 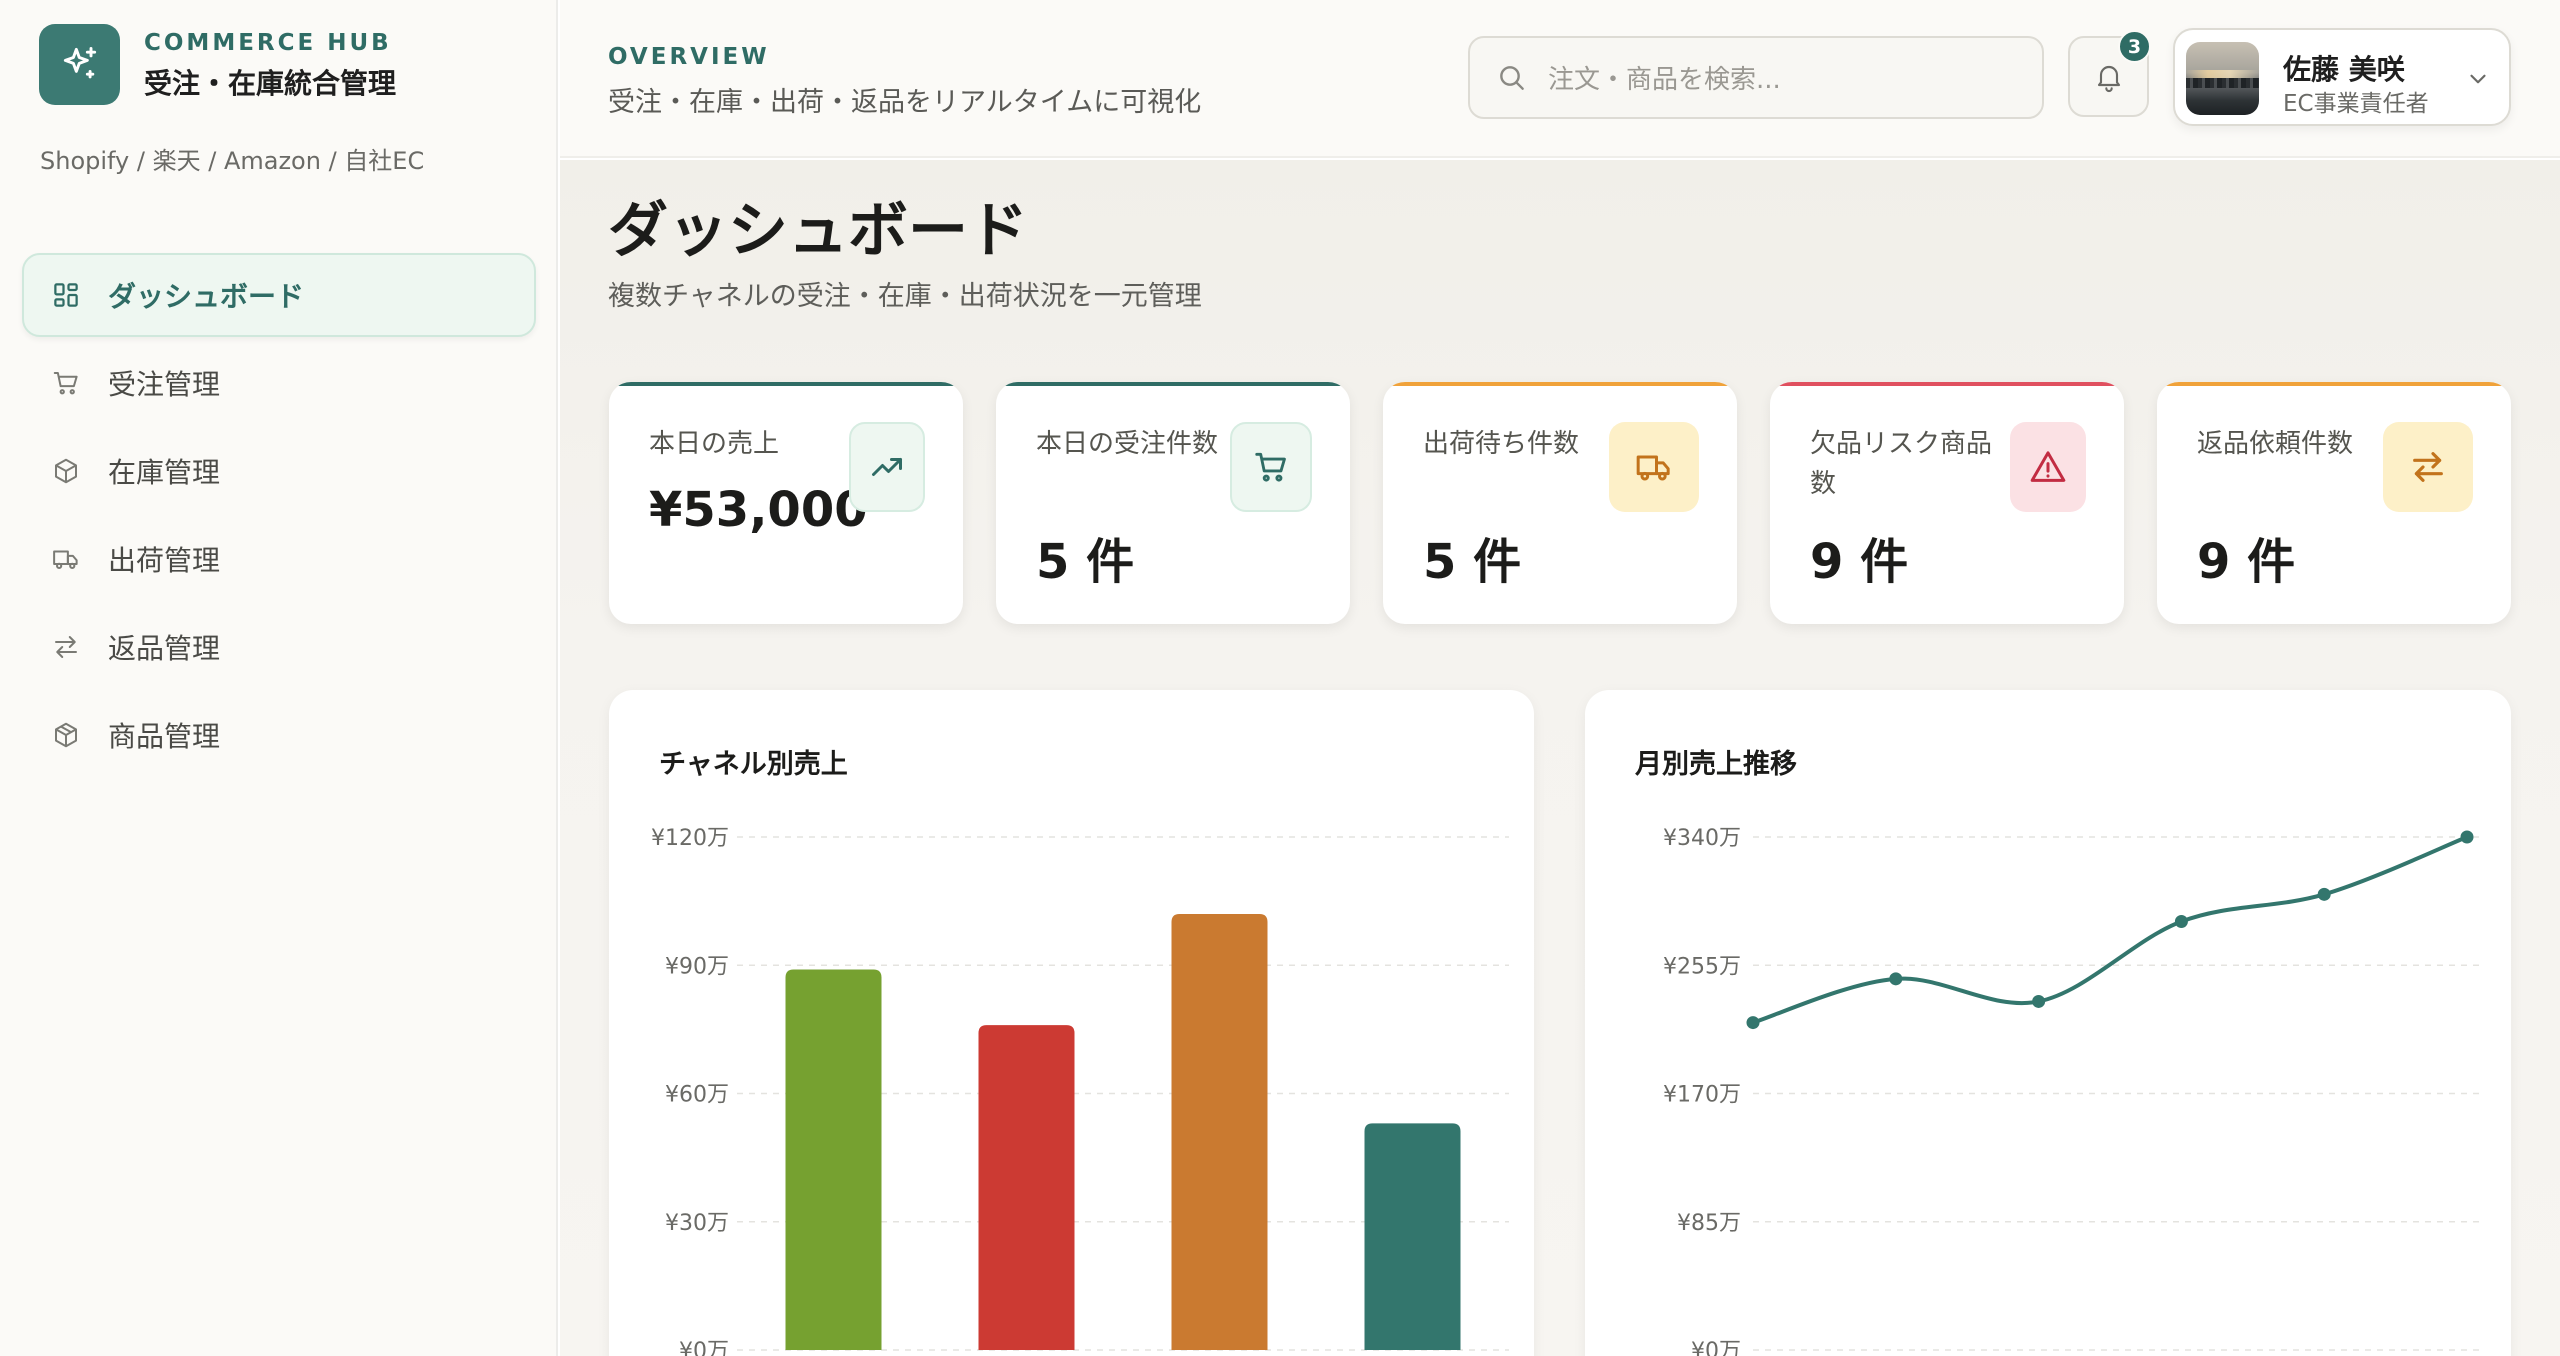 What do you see at coordinates (1947, 503) in the screenshot?
I see `stat-card-stockout-risk: 欠品リスク商品数 9 件` at bounding box center [1947, 503].